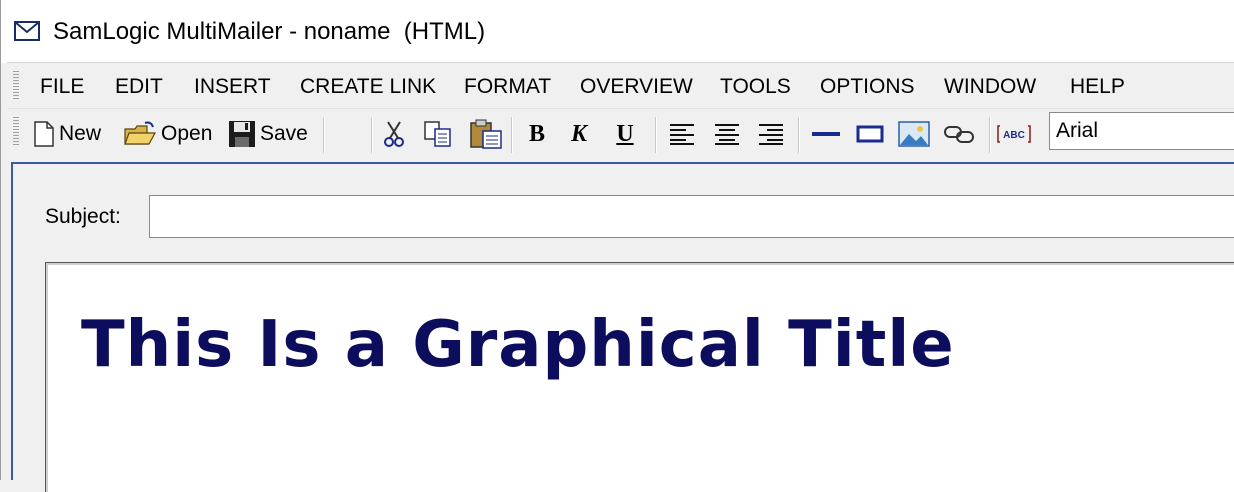 This screenshot has height=492, width=1234. Describe the element at coordinates (636, 87) in the screenshot. I see `menu-overview: OVERVIEW` at that location.